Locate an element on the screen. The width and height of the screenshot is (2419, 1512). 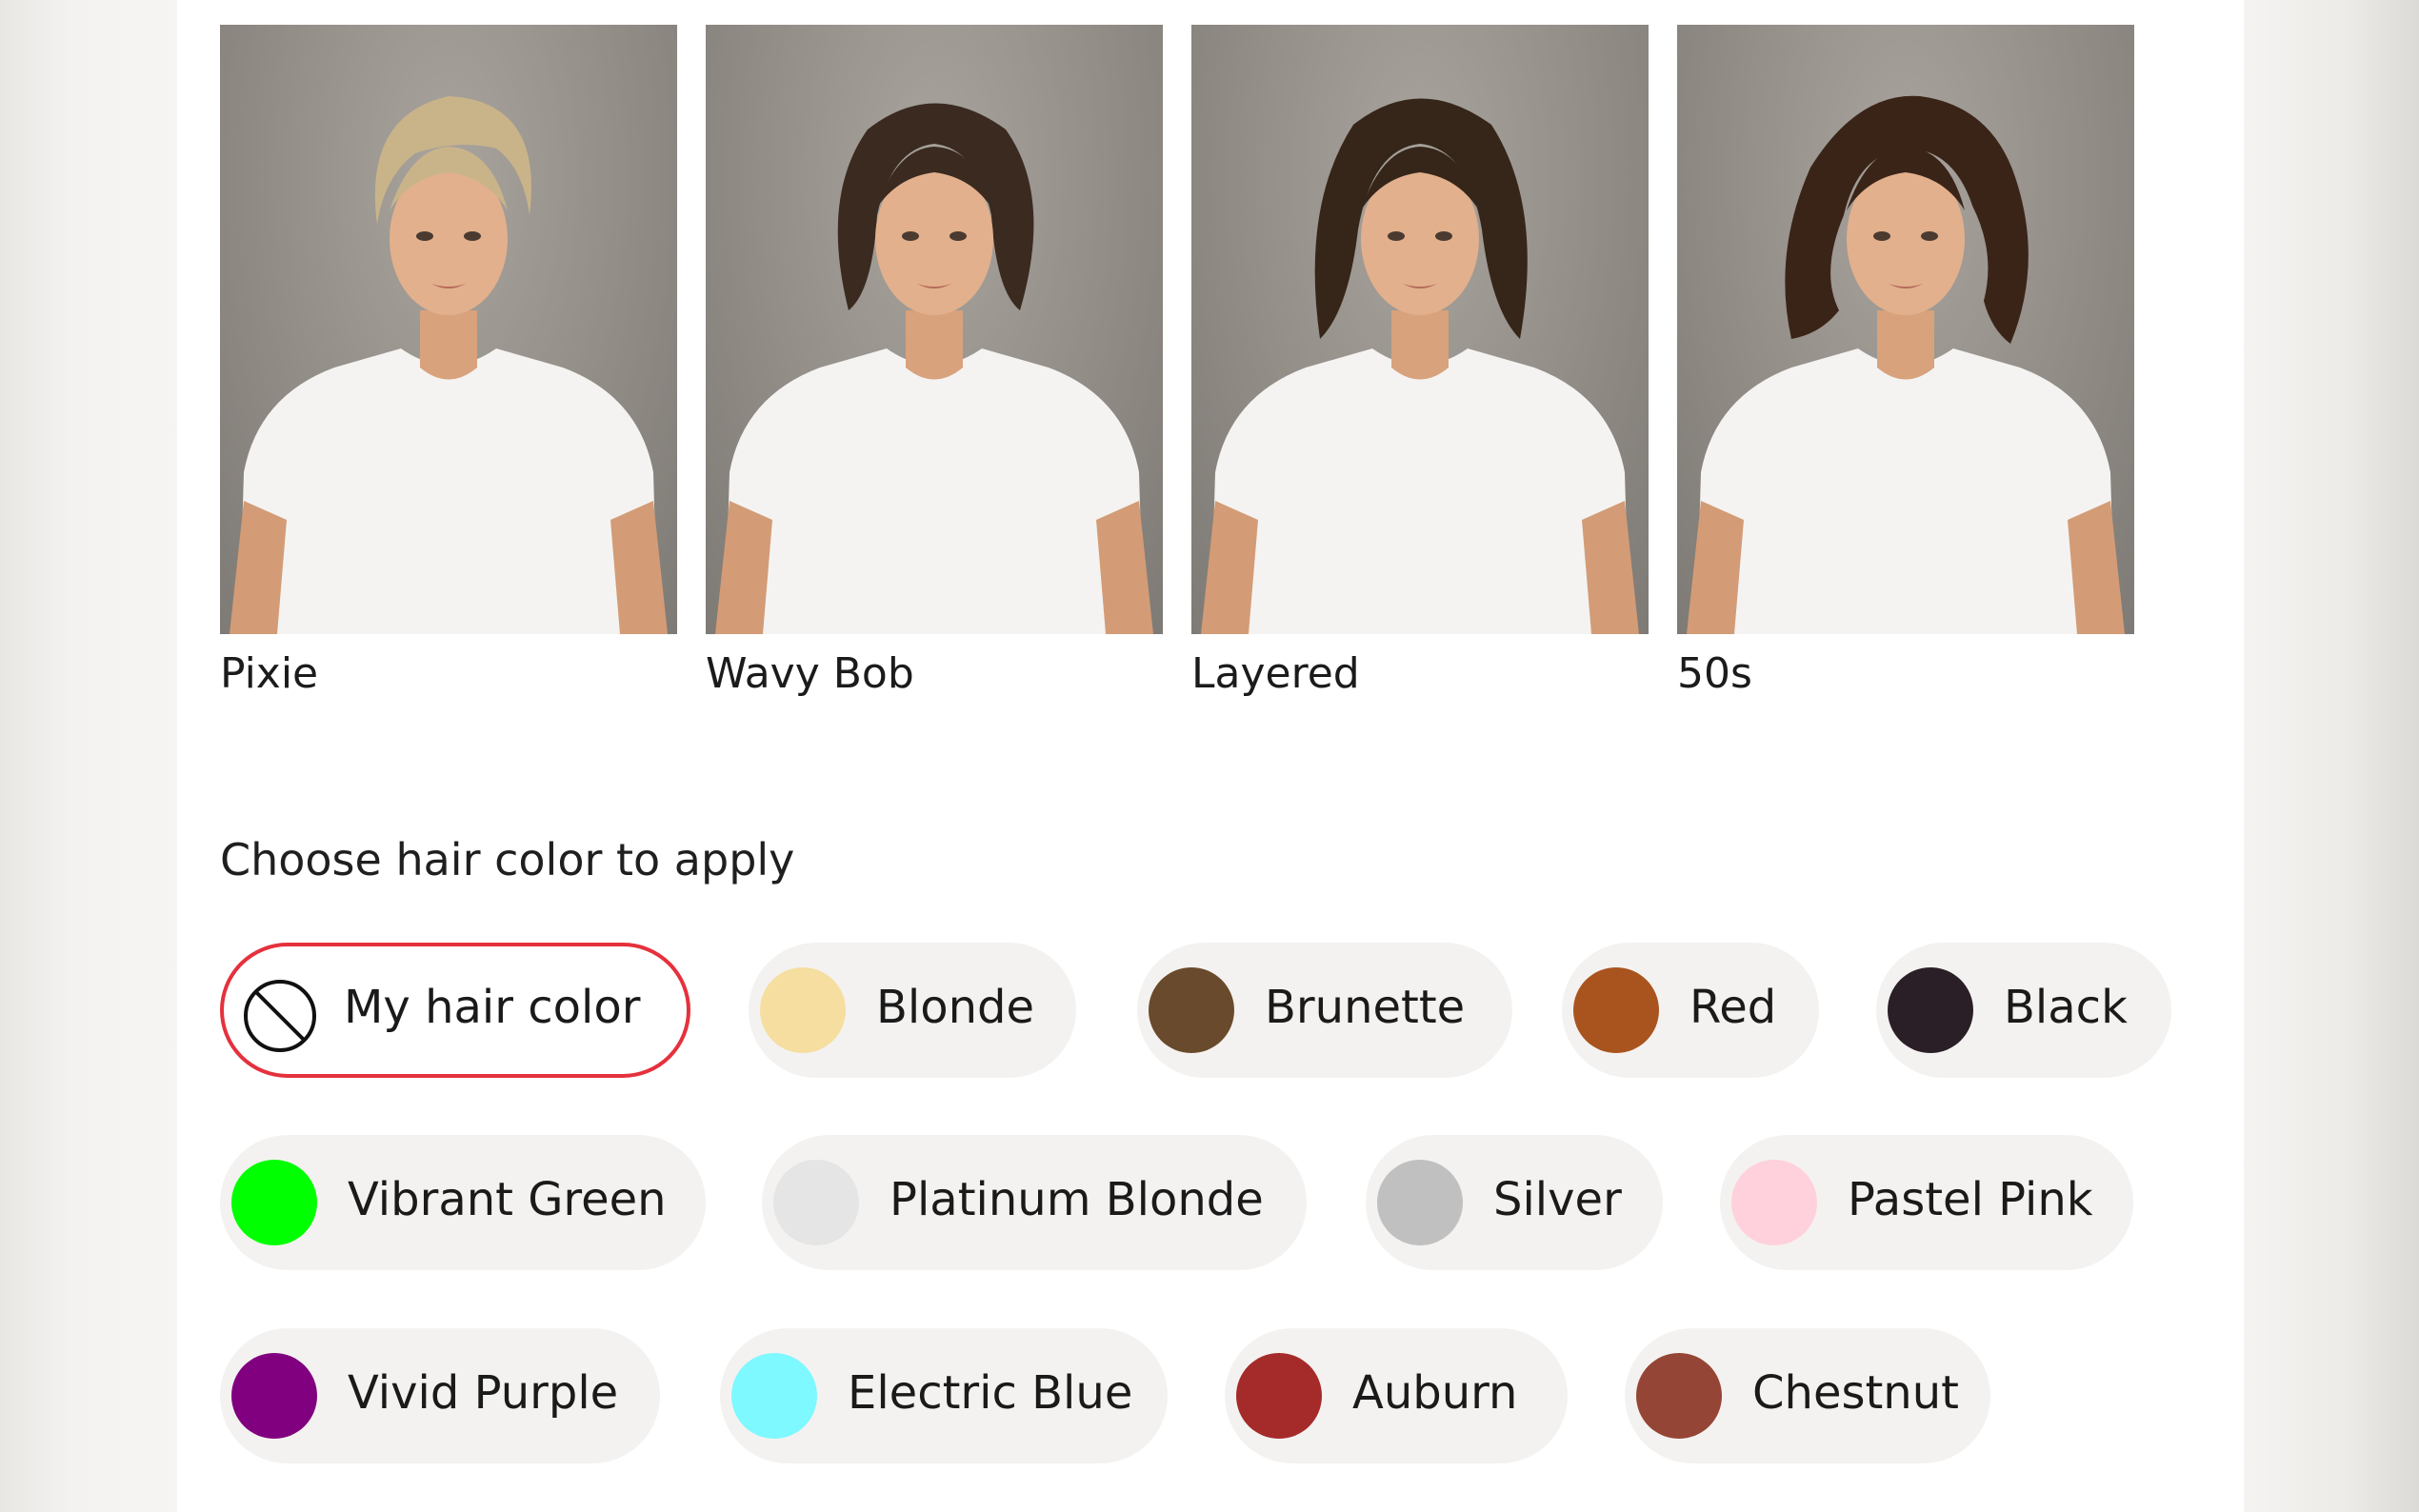
color-option-label: Black is located at coordinates (2066, 1007).